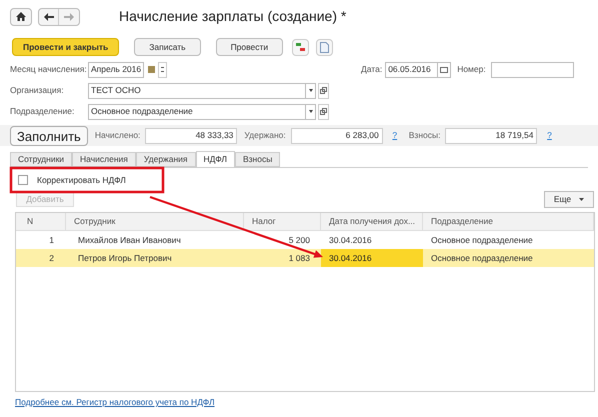 This screenshot has height=417, width=598. Describe the element at coordinates (299, 240) in the screenshot. I see `table-cell-text: 5 200` at that location.